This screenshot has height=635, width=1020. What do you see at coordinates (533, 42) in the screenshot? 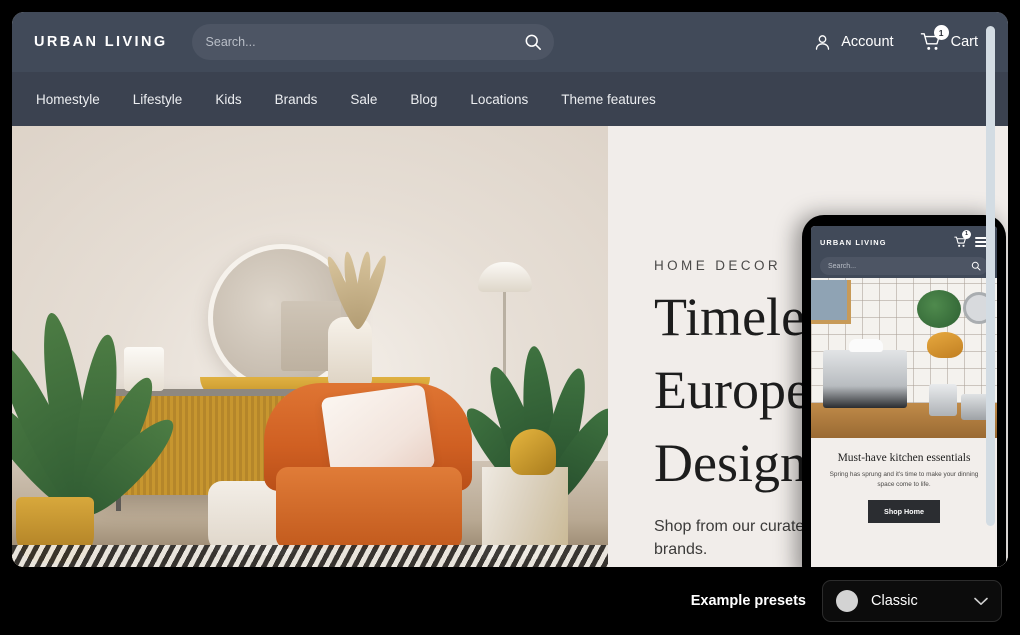
I see `search-icon` at bounding box center [533, 42].